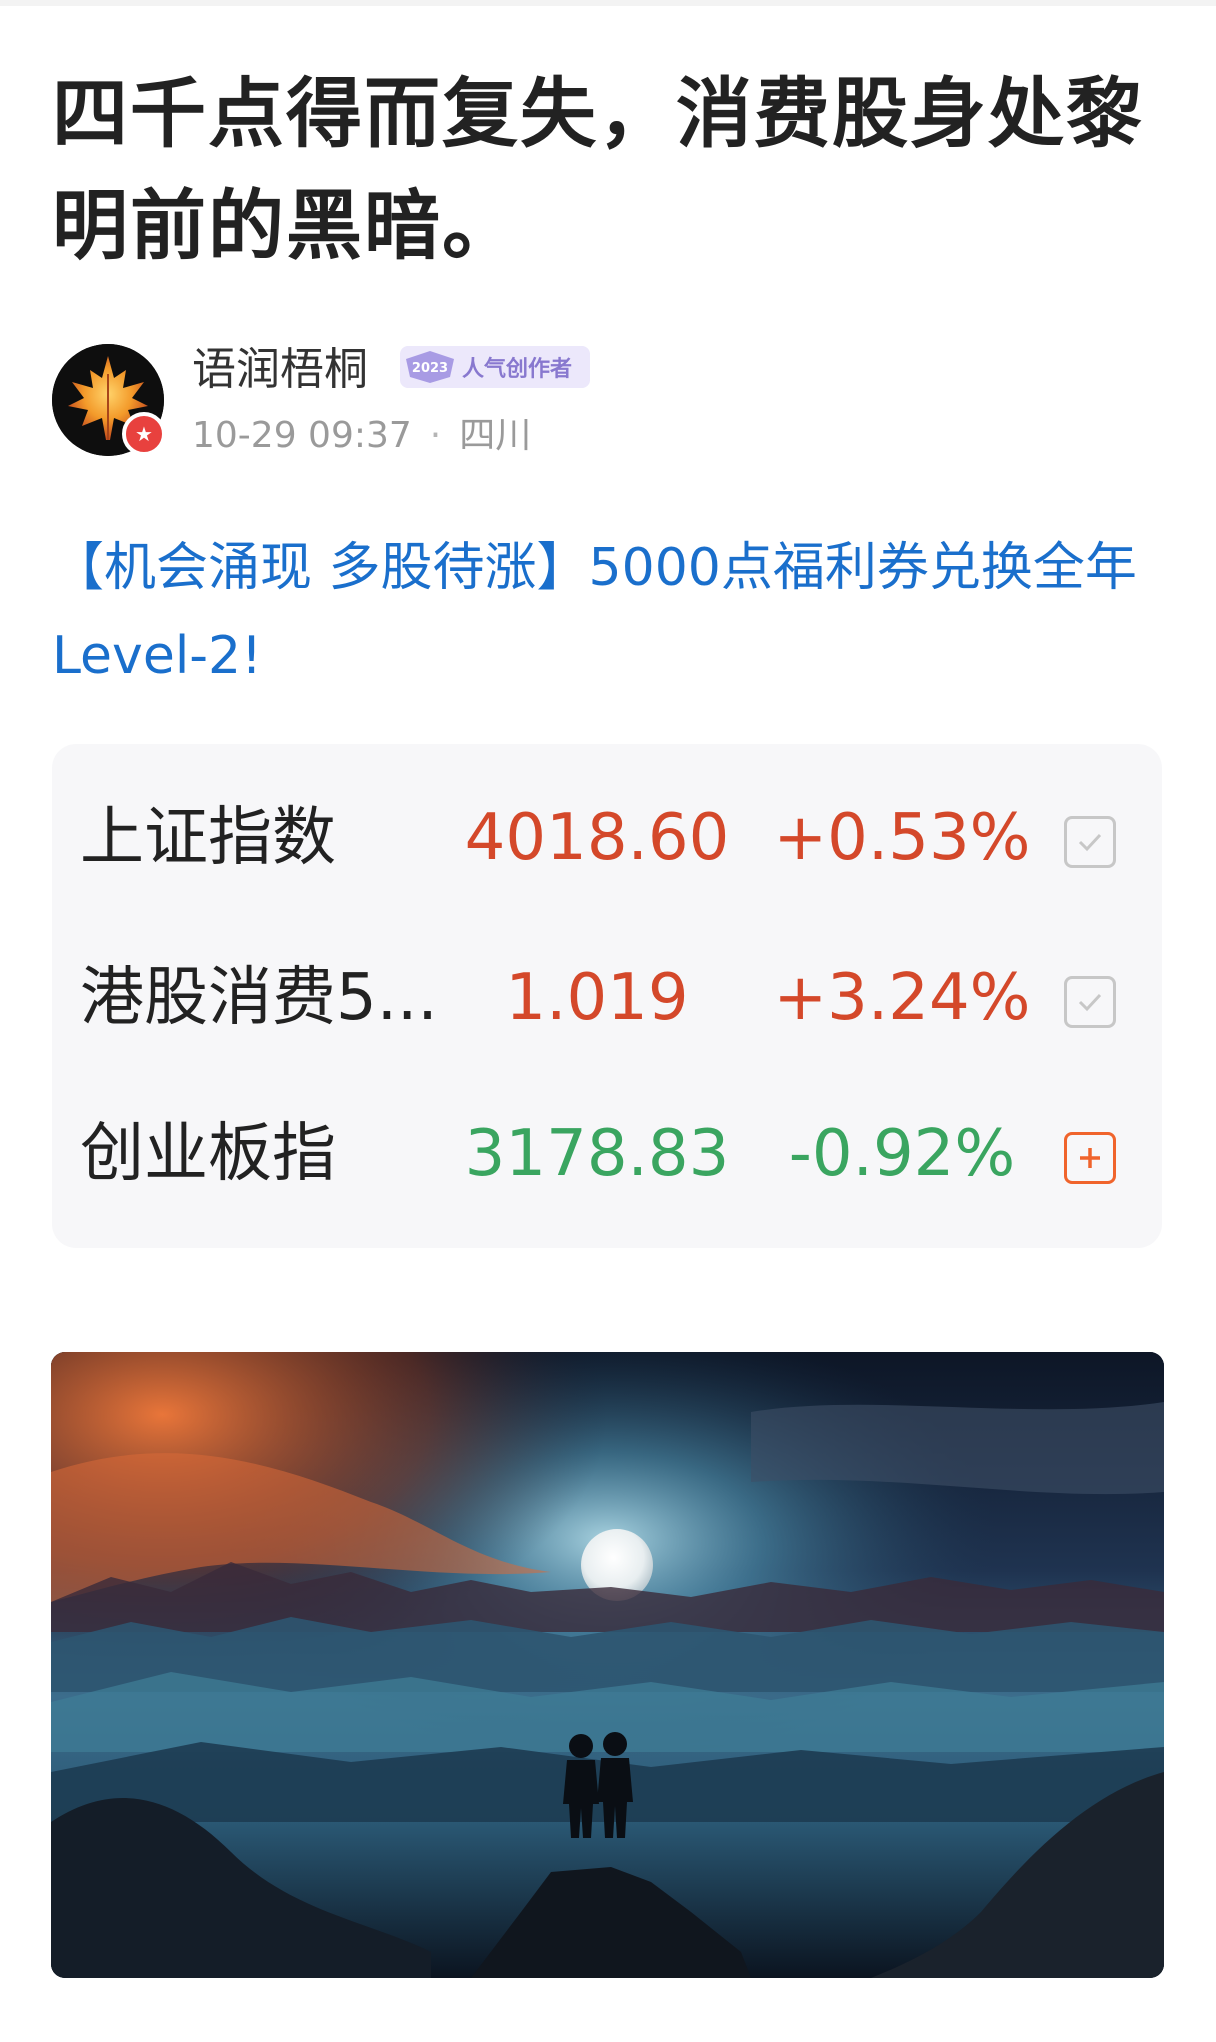  What do you see at coordinates (144, 434) in the screenshot?
I see `avatar-badge-star-icon: ★` at bounding box center [144, 434].